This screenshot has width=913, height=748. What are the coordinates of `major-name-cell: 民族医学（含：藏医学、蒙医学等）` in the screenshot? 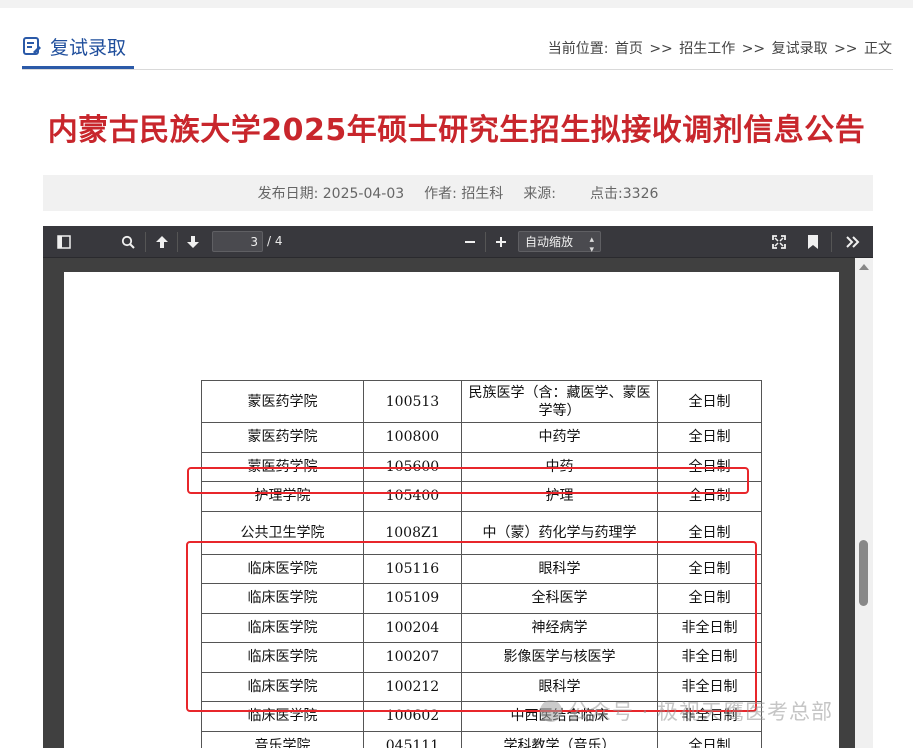 It's located at (559, 401).